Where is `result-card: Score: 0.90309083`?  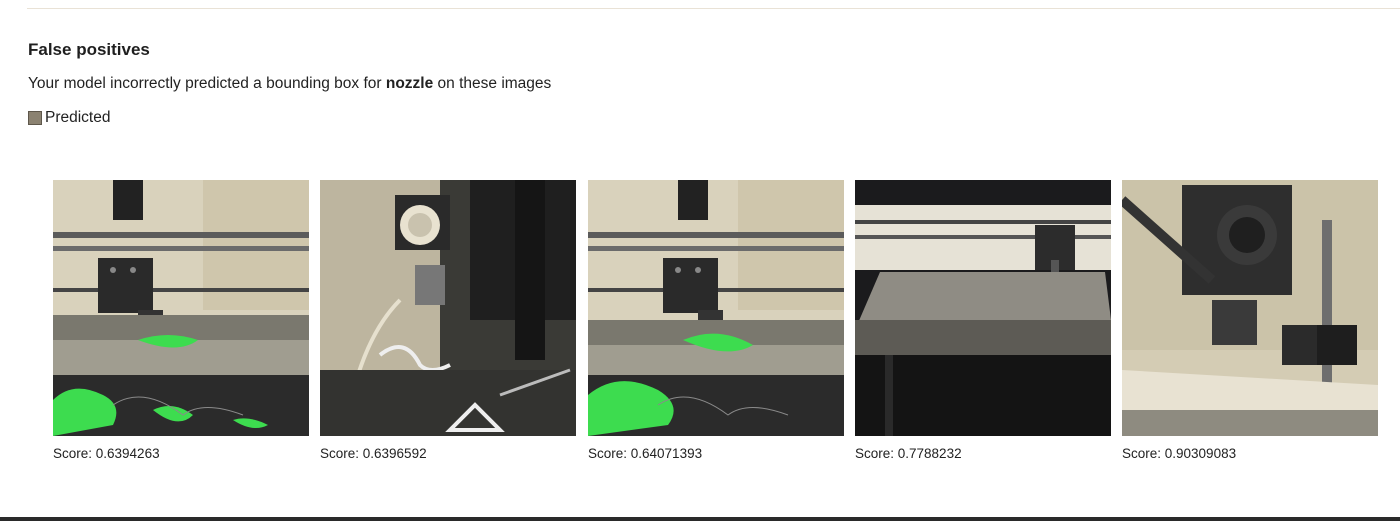 result-card: Score: 0.90309083 is located at coordinates (1250, 321).